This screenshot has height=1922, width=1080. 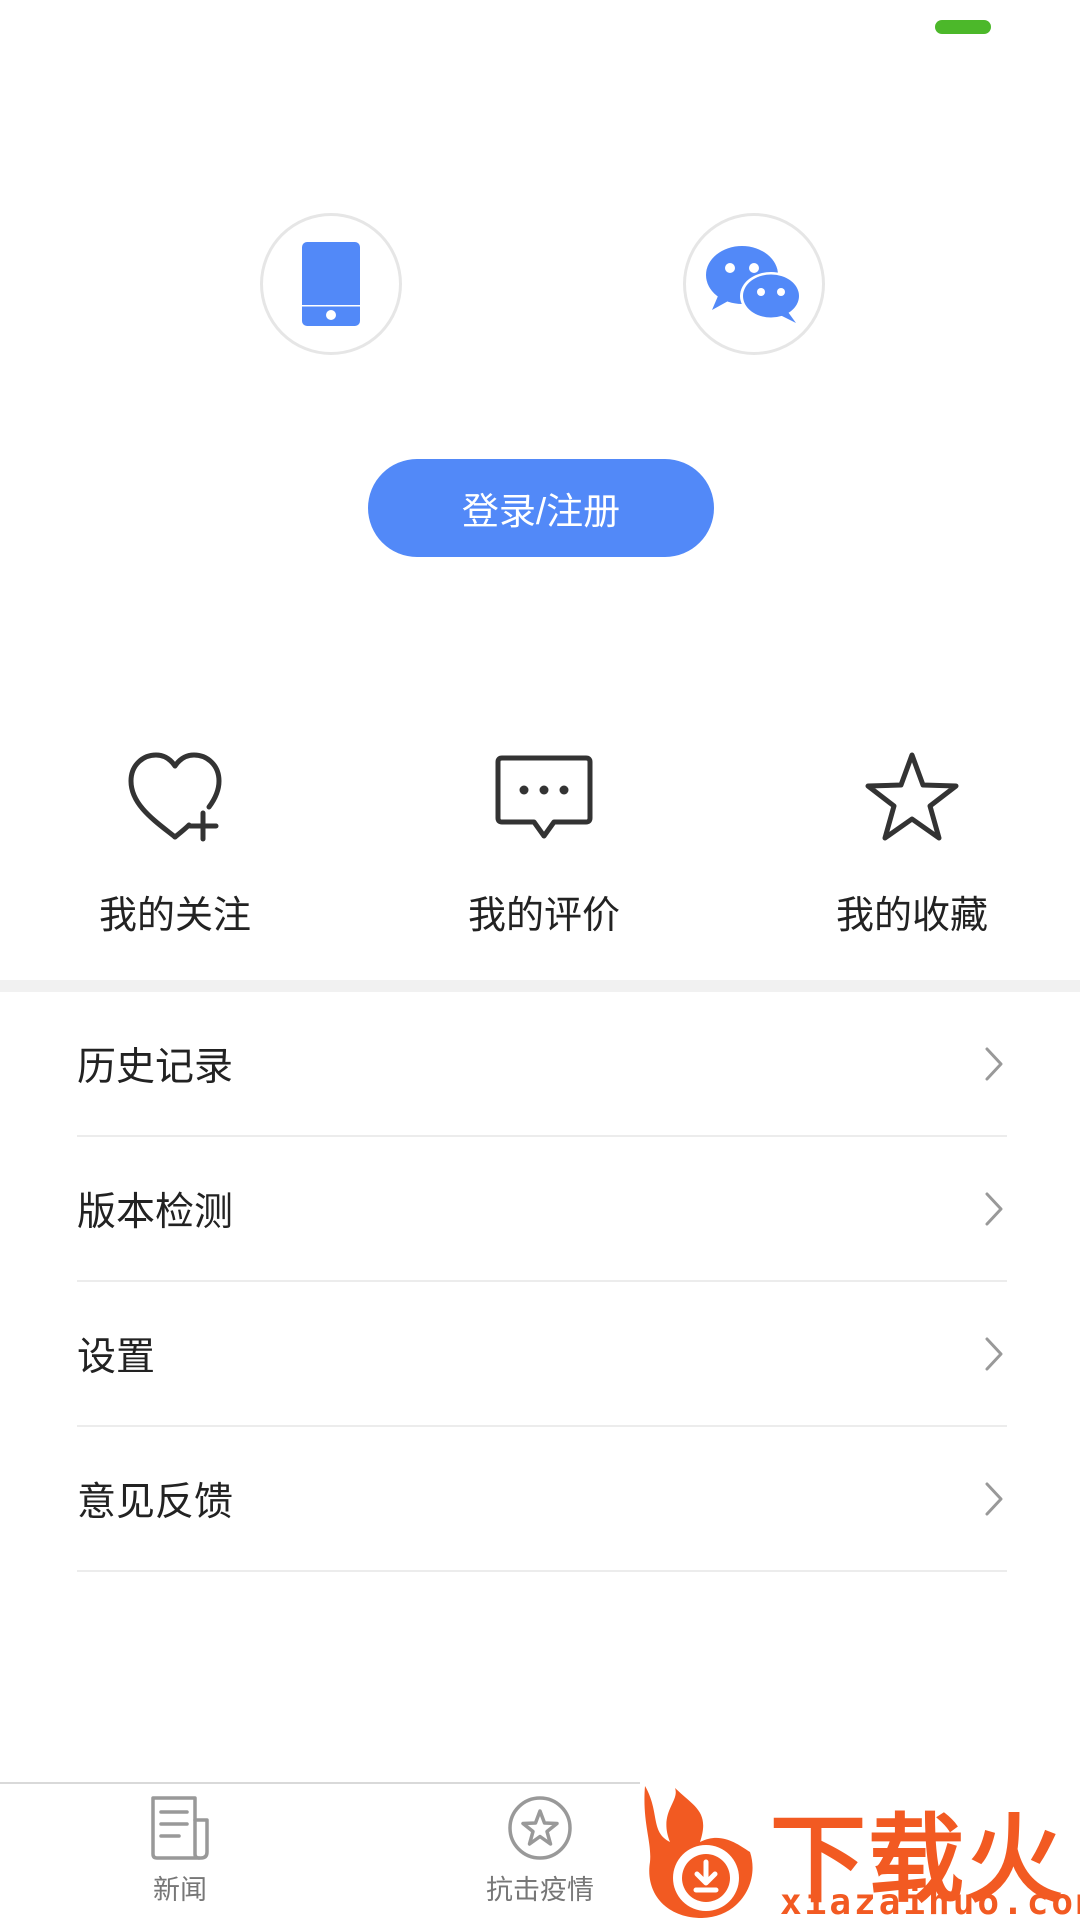 What do you see at coordinates (174, 915) in the screenshot?
I see `shortcut-label: 我的关注` at bounding box center [174, 915].